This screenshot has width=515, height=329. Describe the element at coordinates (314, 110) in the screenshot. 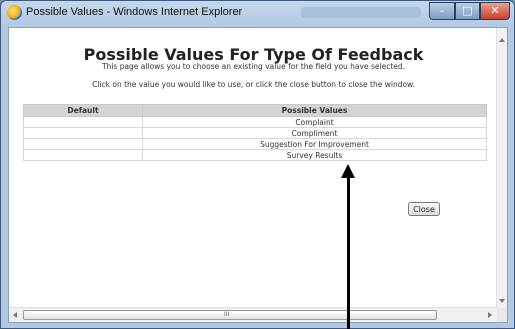

I see `column-header-possible-values: Possible Values` at that location.